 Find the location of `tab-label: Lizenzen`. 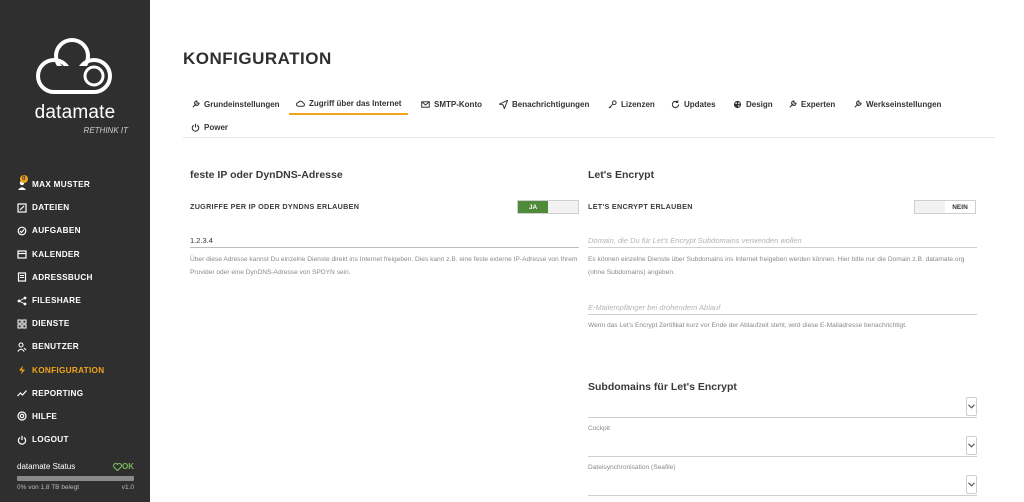

tab-label: Lizenzen is located at coordinates (638, 104).